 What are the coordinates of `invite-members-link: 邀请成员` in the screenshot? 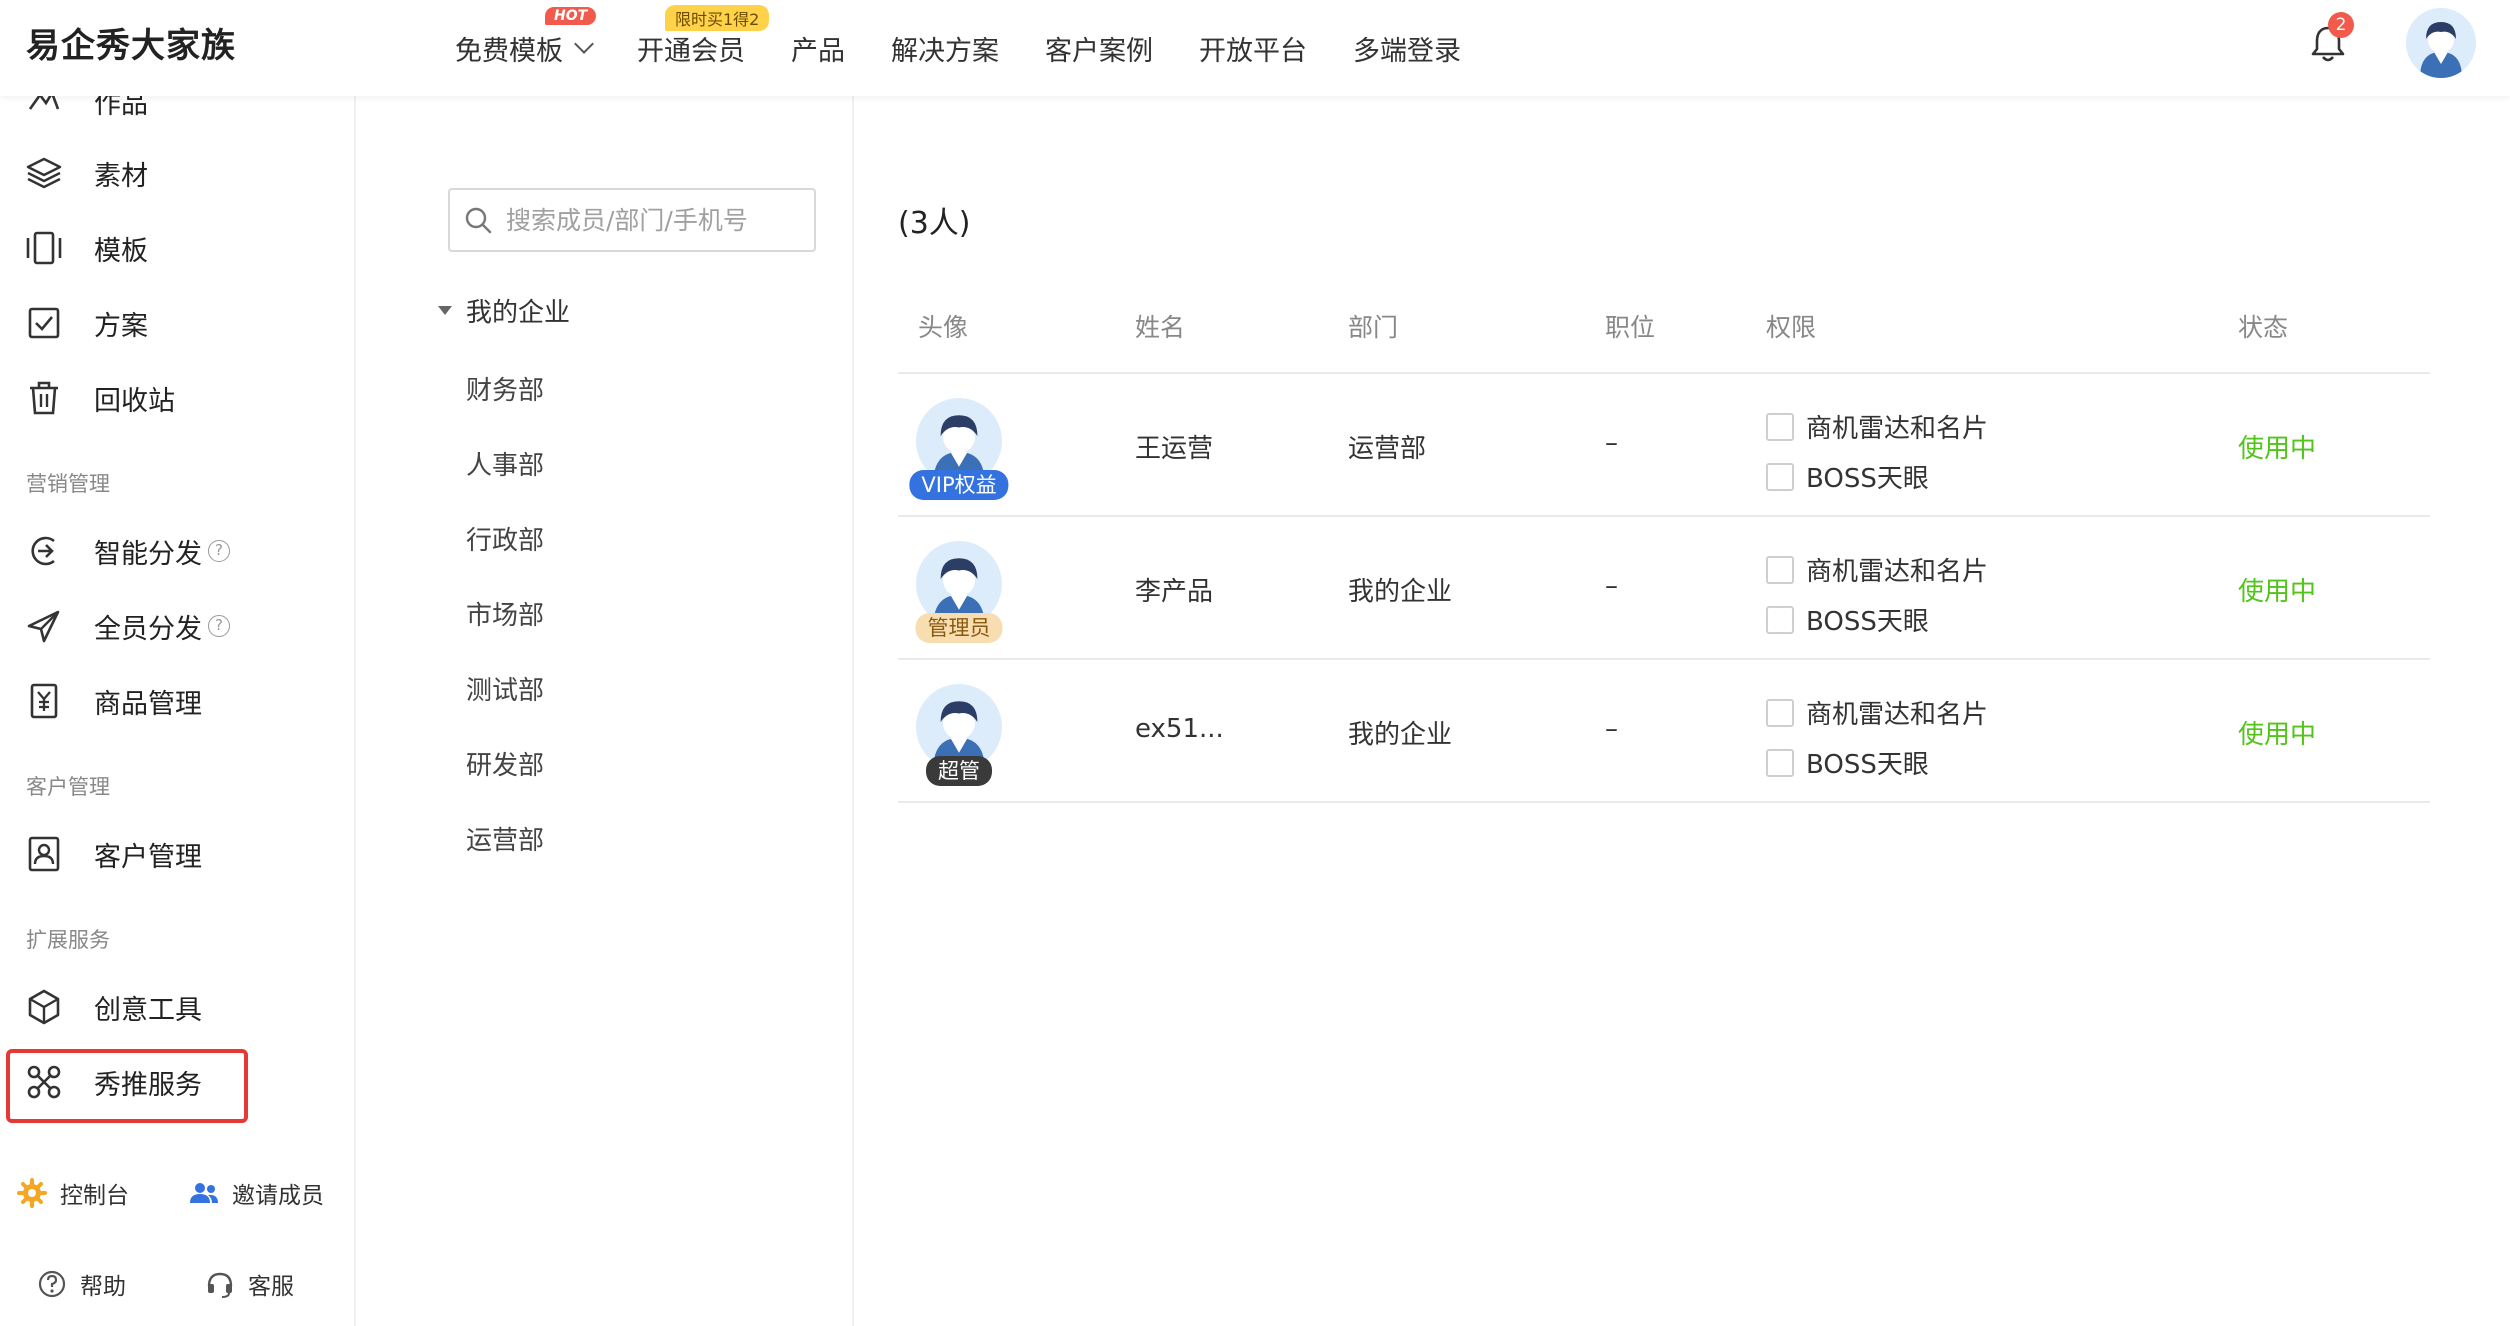 It's located at (256, 1193).